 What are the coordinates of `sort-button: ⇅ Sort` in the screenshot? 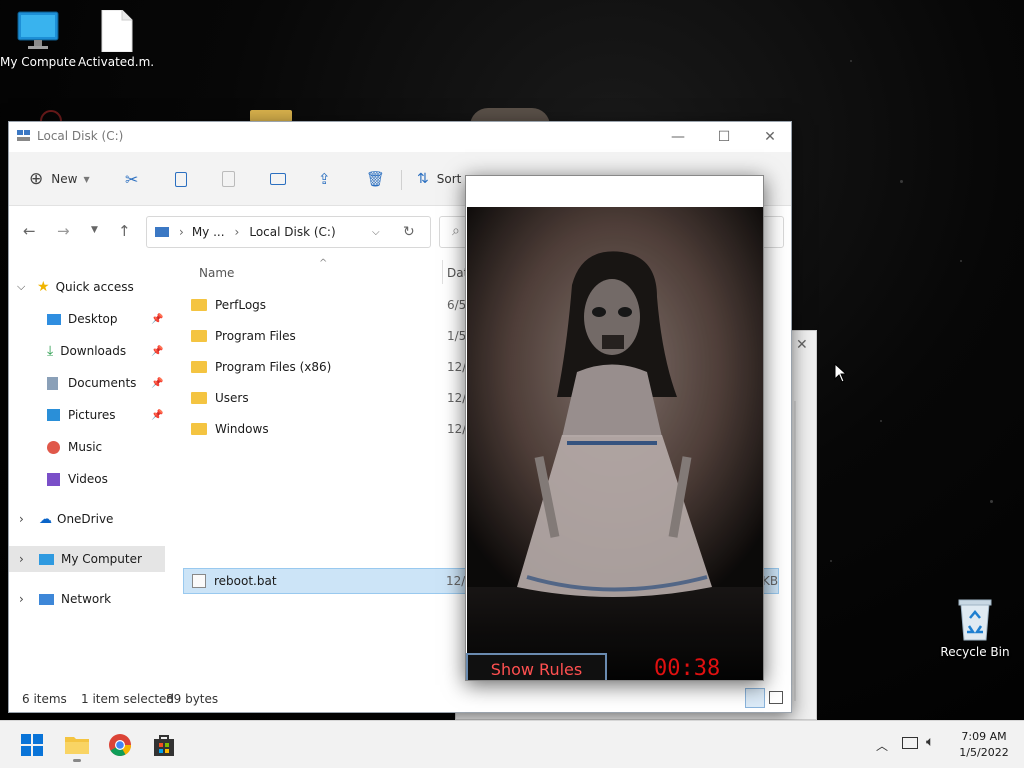 It's located at (439, 179).